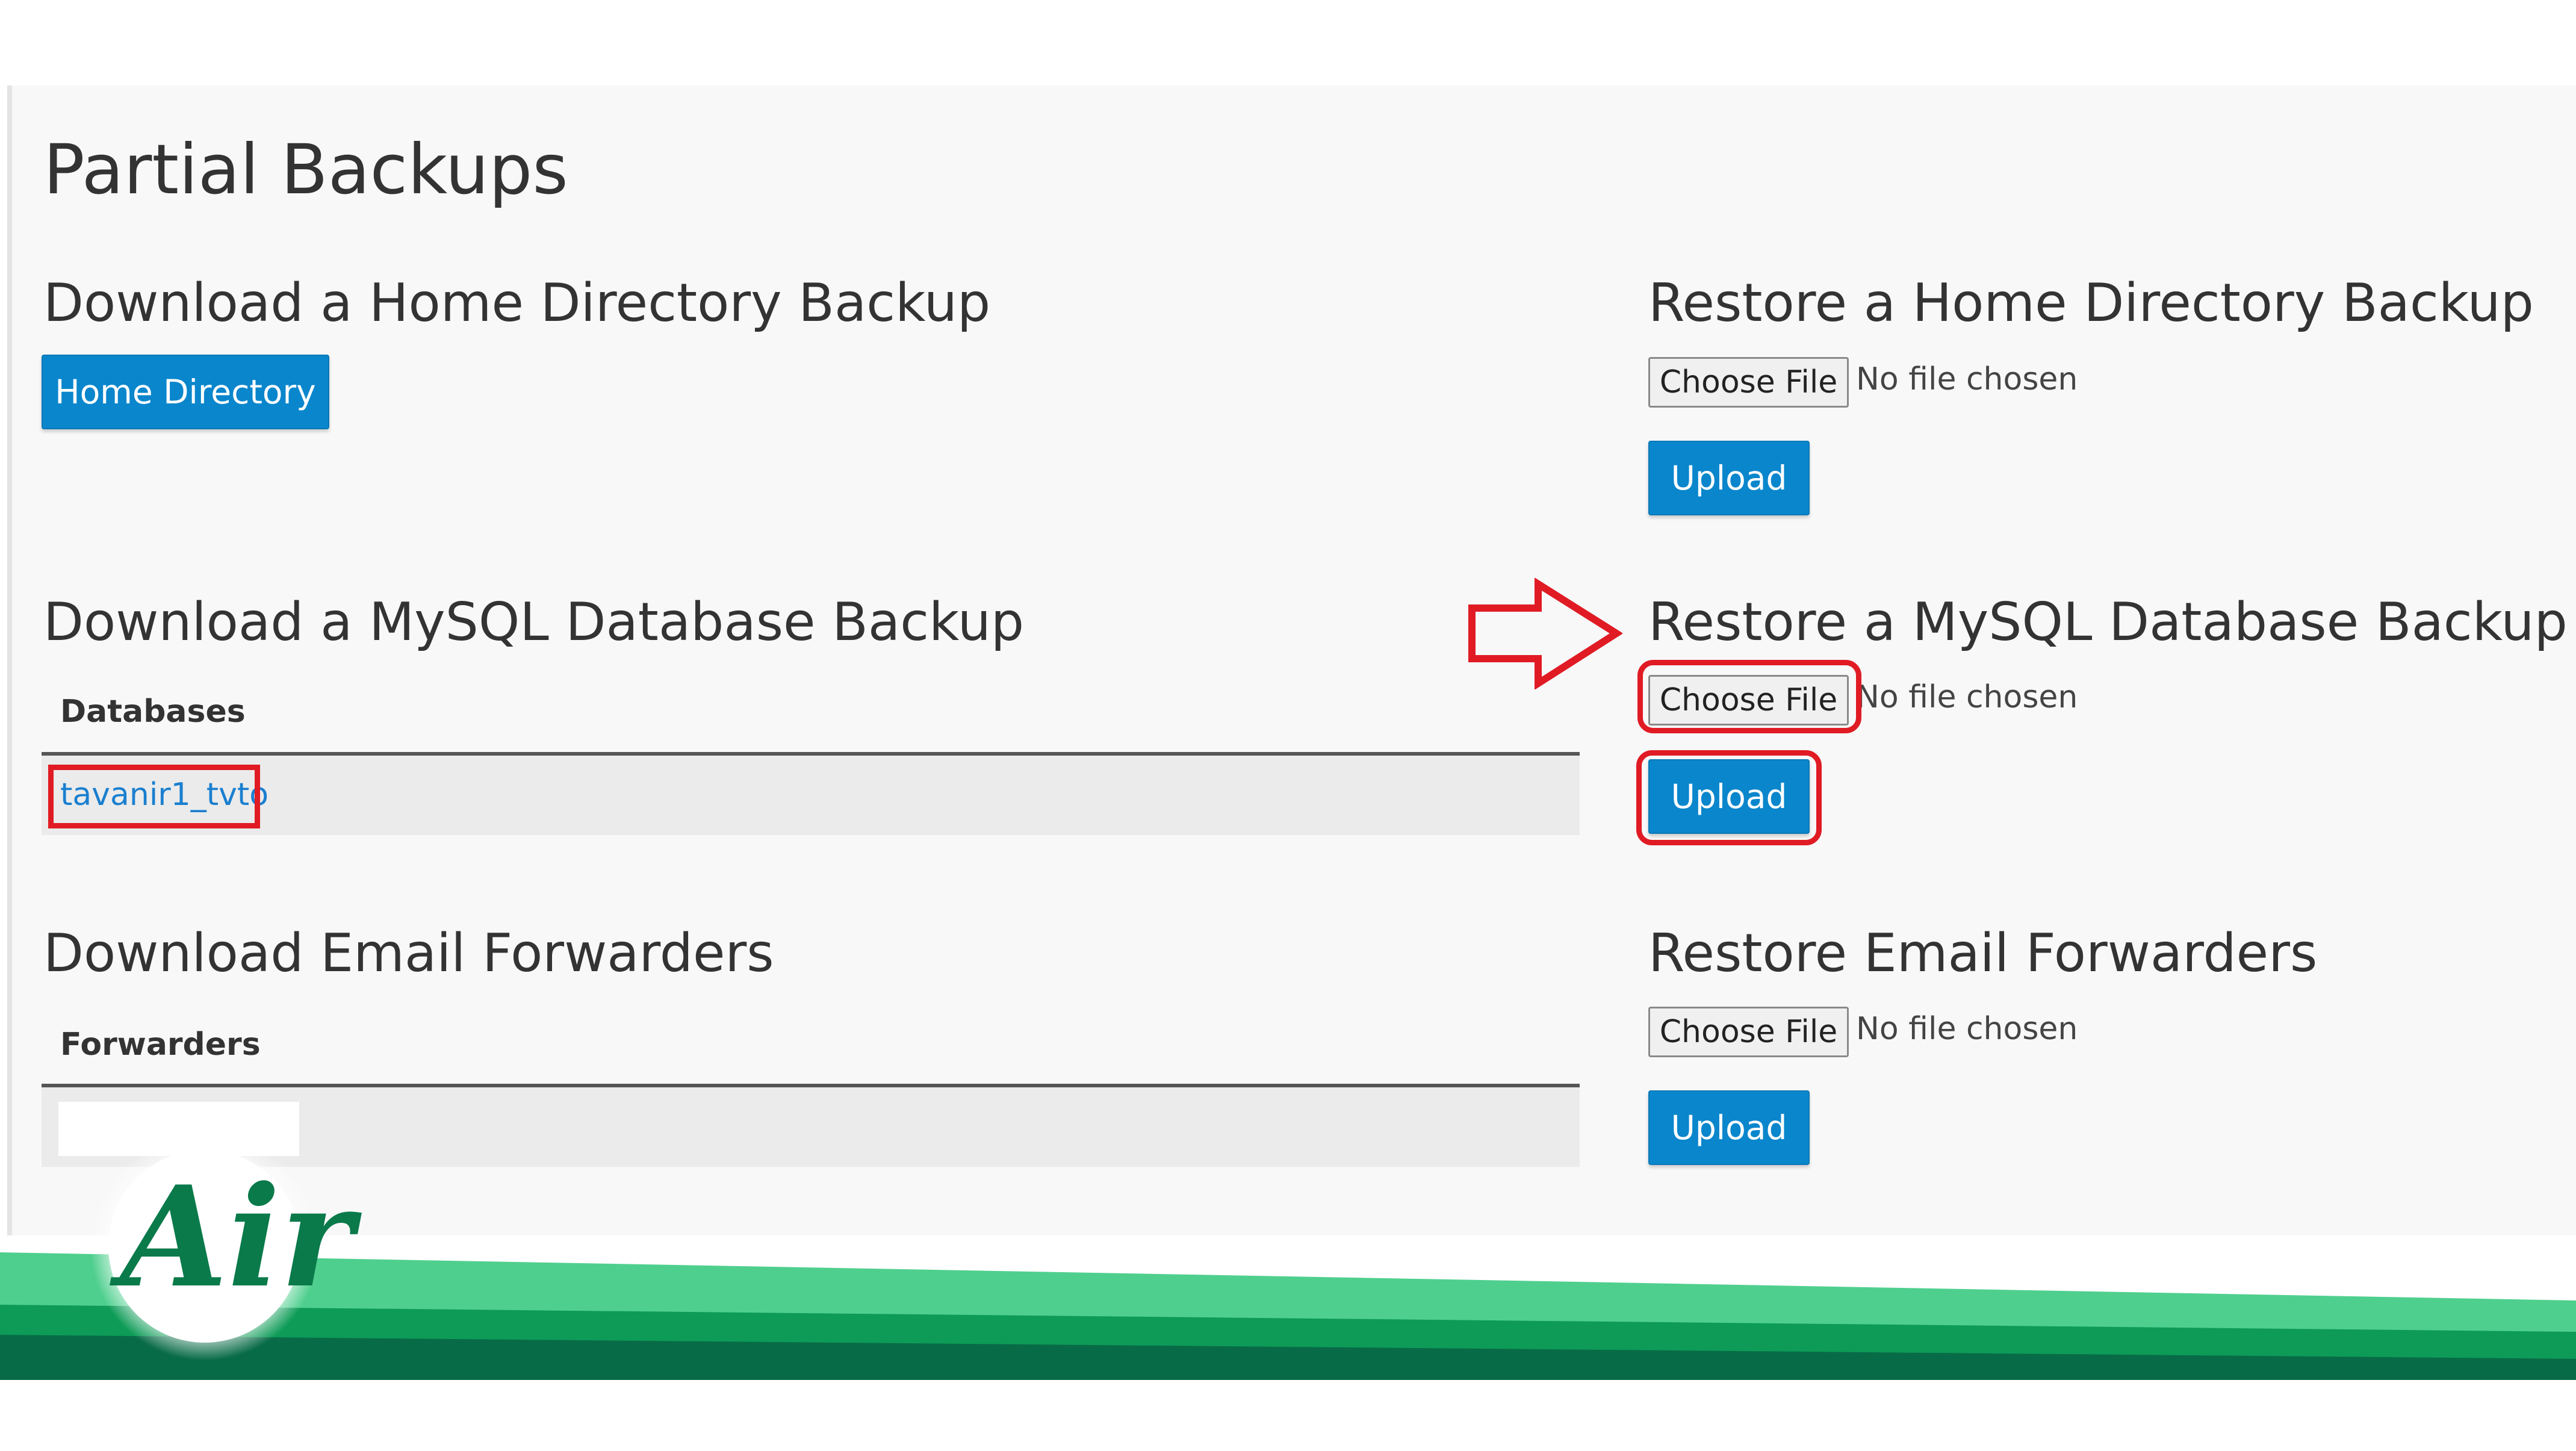 The width and height of the screenshot is (2576, 1451). I want to click on forwarders-upload-button: Upload, so click(1729, 1127).